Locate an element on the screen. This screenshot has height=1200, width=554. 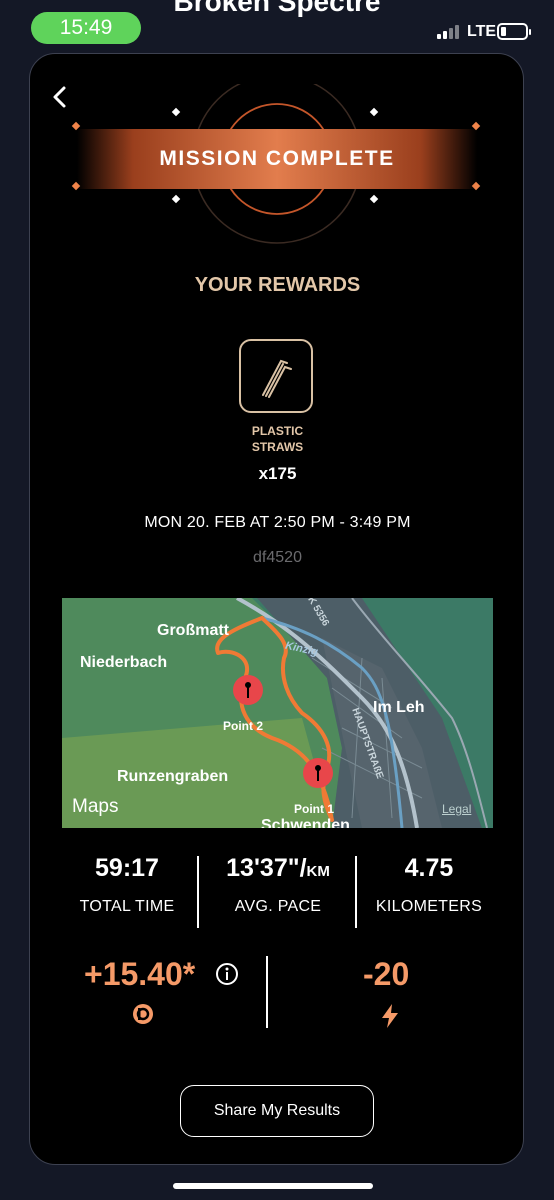
stat-avg-pace-value: 13'37"/KM is located at coordinates (278, 868).